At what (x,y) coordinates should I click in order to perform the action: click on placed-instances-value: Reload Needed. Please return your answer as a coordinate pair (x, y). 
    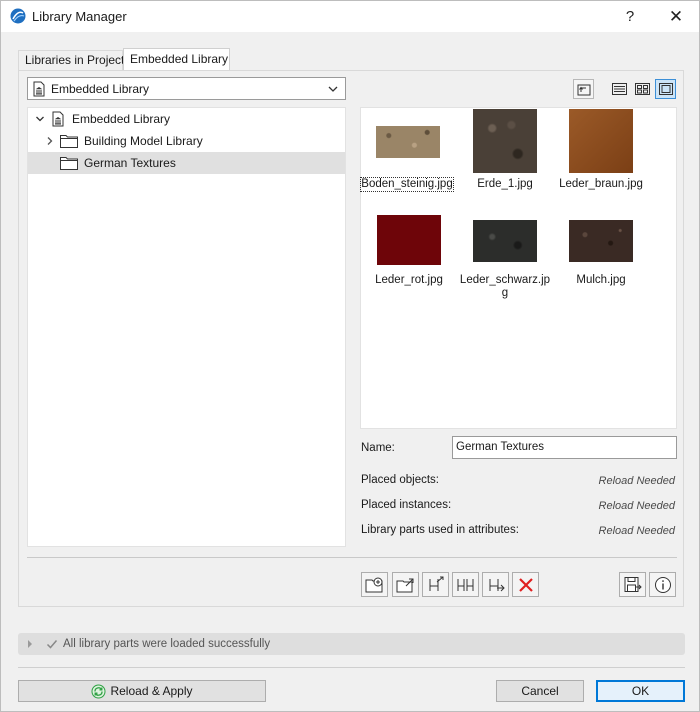
    Looking at the image, I should click on (636, 506).